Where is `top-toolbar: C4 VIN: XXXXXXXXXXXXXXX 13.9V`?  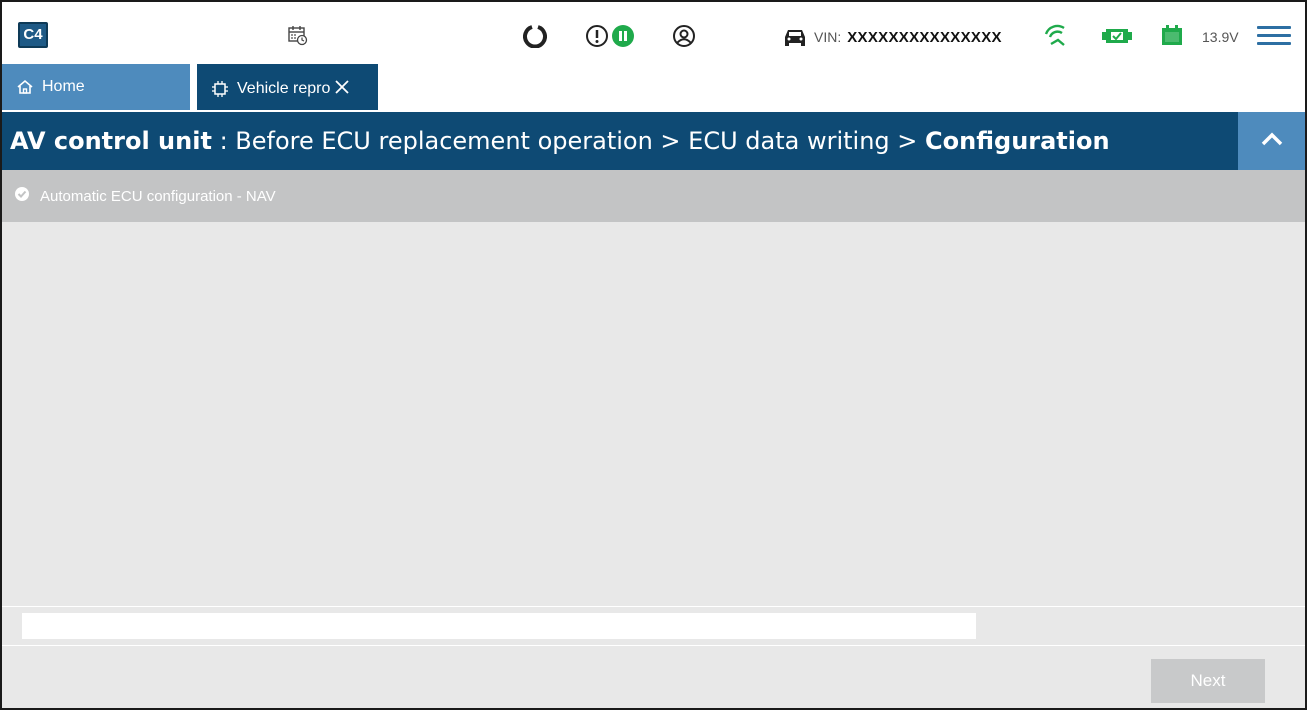 top-toolbar: C4 VIN: XXXXXXXXXXXXXXX 13.9V is located at coordinates (653, 33).